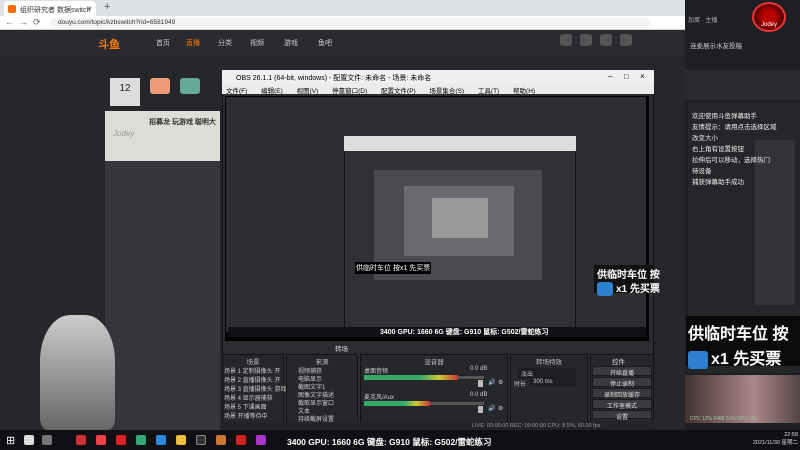  I want to click on browser-tab: 组织研究者 数据switch ×, so click(50, 8).